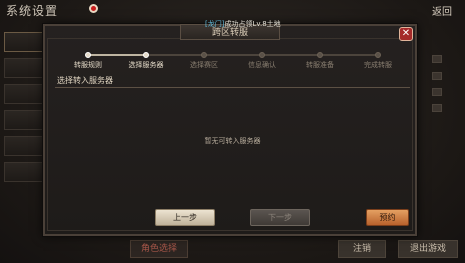  What do you see at coordinates (262, 65) in the screenshot?
I see `step-label: 信息确认` at bounding box center [262, 65].